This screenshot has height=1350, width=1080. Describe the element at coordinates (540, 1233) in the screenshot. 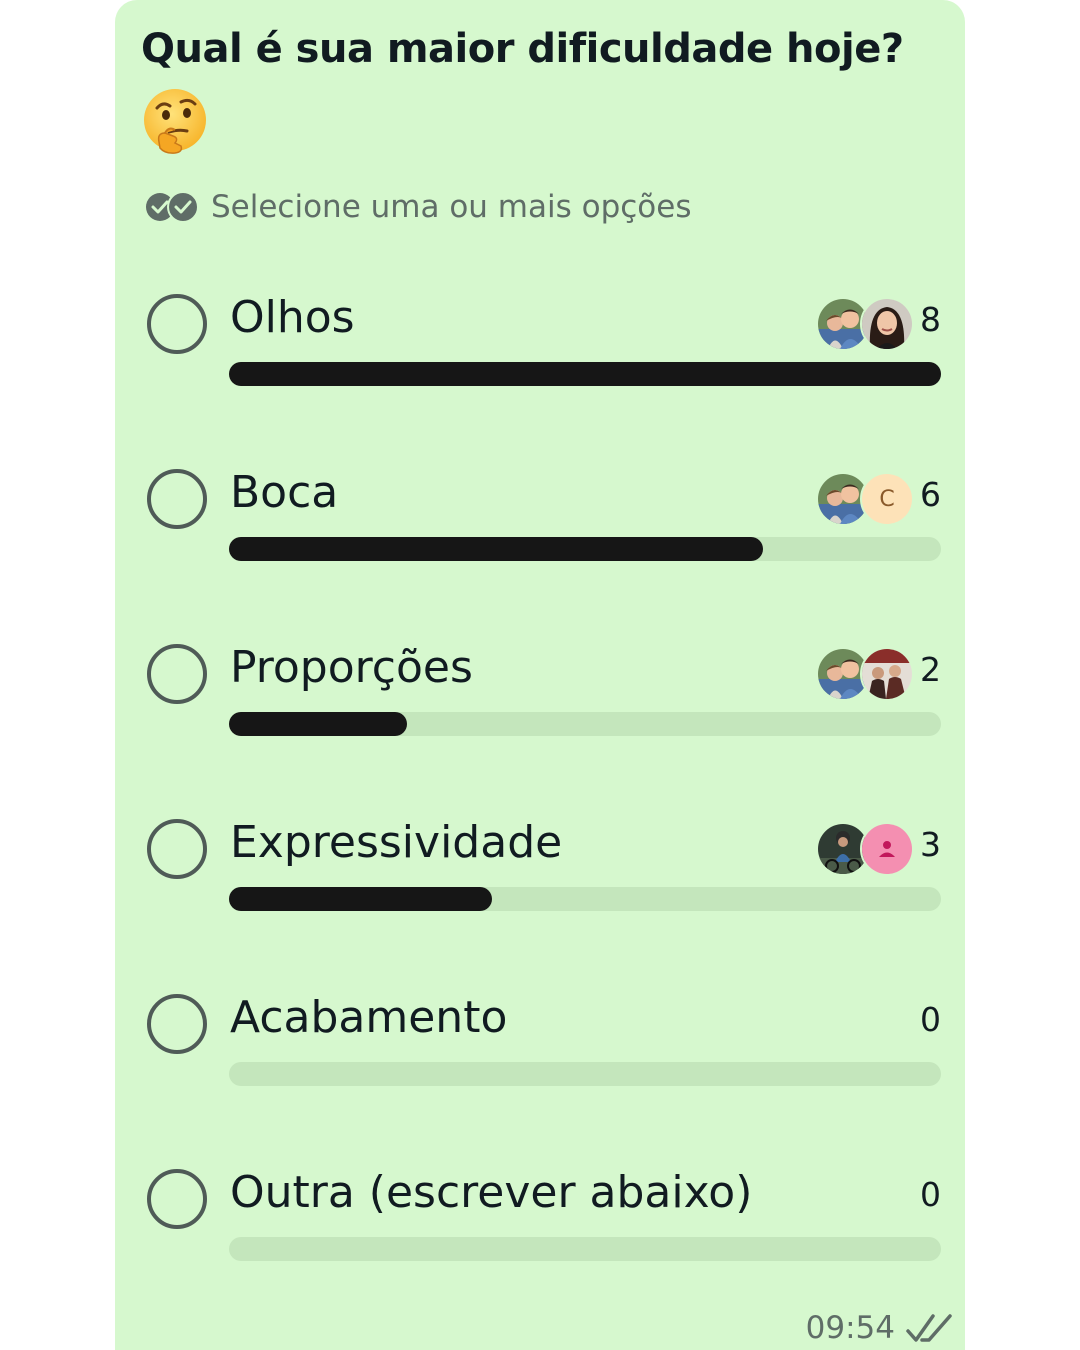

I see `poll-option-outra: Outra (escrever abaixo) 0` at that location.